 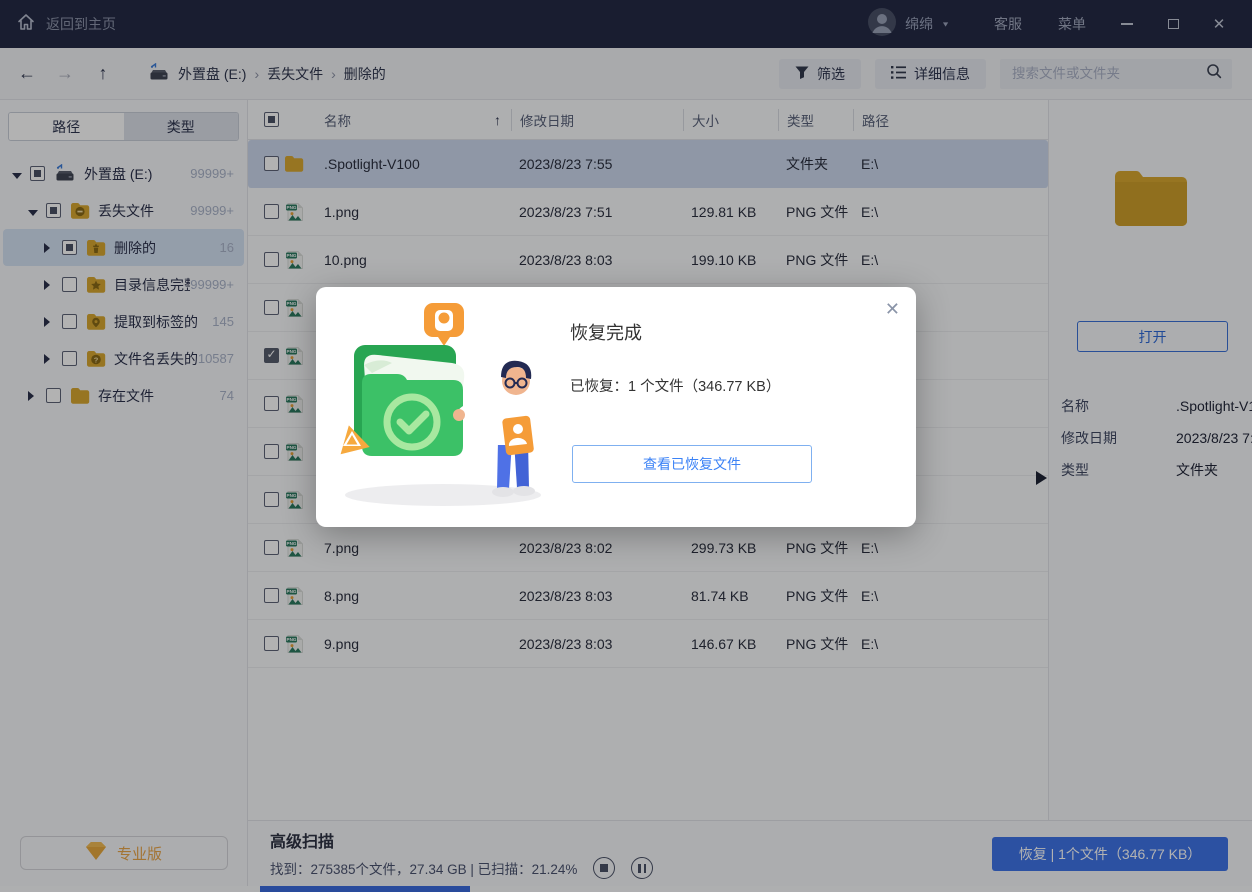 I want to click on view-recovered-files-button: 查看已恢复文件, so click(x=692, y=464).